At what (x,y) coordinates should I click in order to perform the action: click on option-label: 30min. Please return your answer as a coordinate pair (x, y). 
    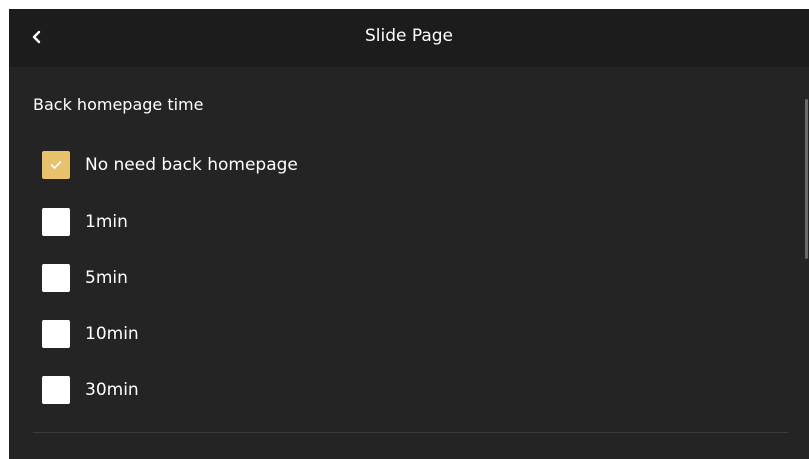
    Looking at the image, I should click on (112, 390).